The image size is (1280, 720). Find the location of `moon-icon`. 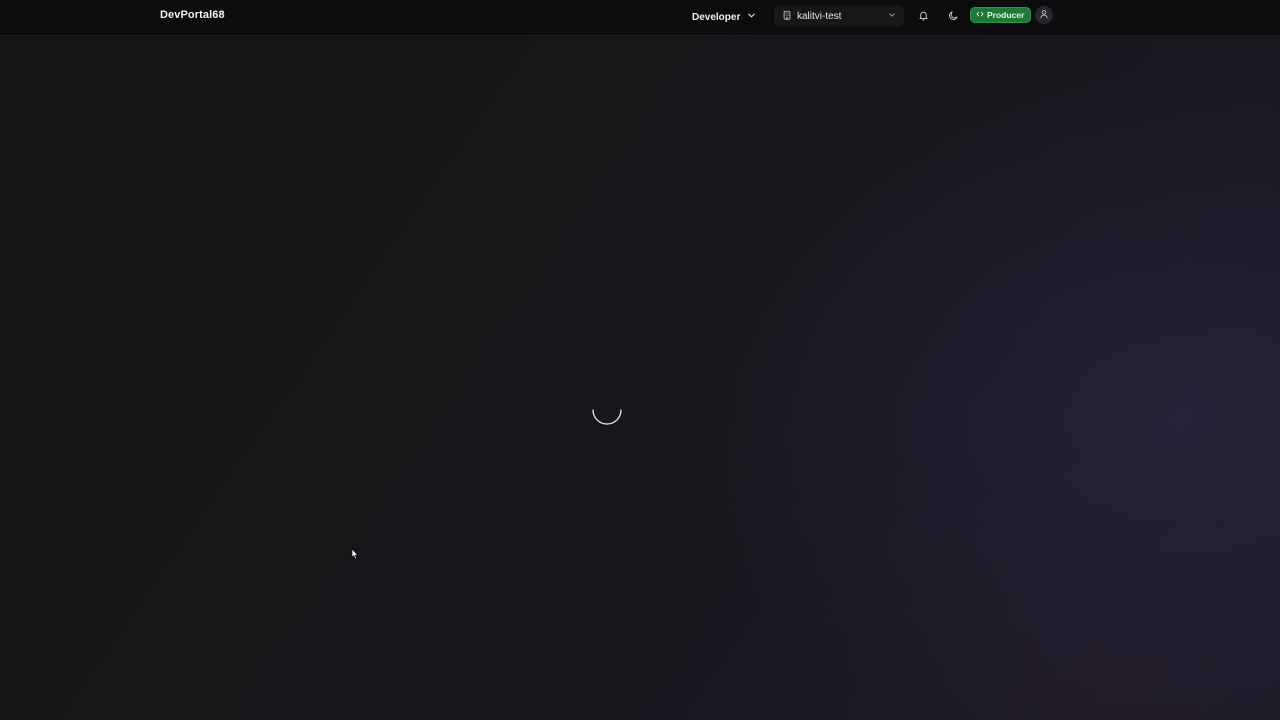

moon-icon is located at coordinates (953, 17).